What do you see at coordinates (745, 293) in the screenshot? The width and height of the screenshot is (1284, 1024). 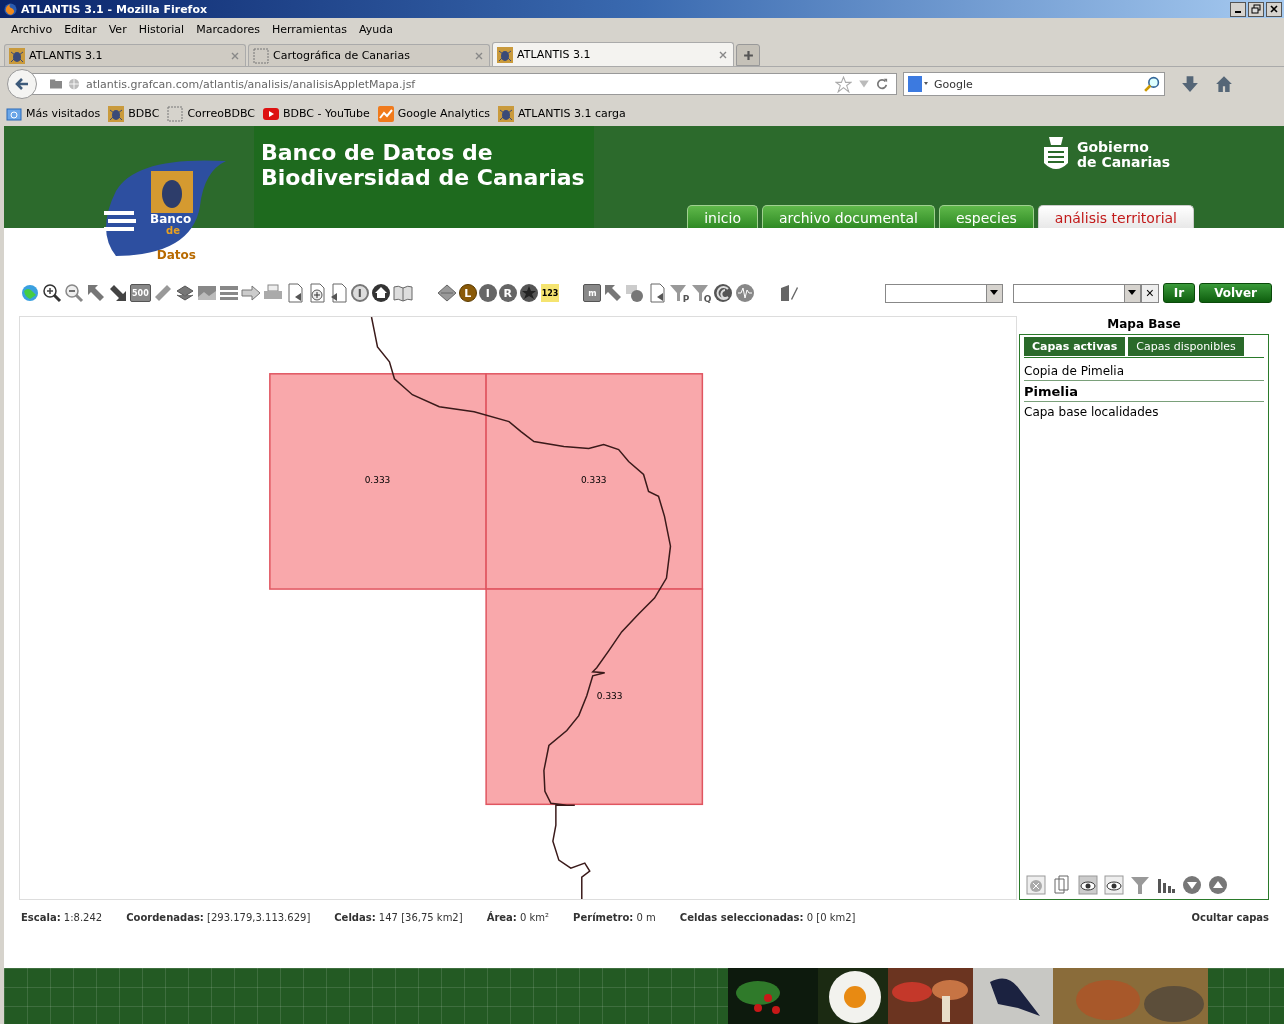 I see `wave-icon` at bounding box center [745, 293].